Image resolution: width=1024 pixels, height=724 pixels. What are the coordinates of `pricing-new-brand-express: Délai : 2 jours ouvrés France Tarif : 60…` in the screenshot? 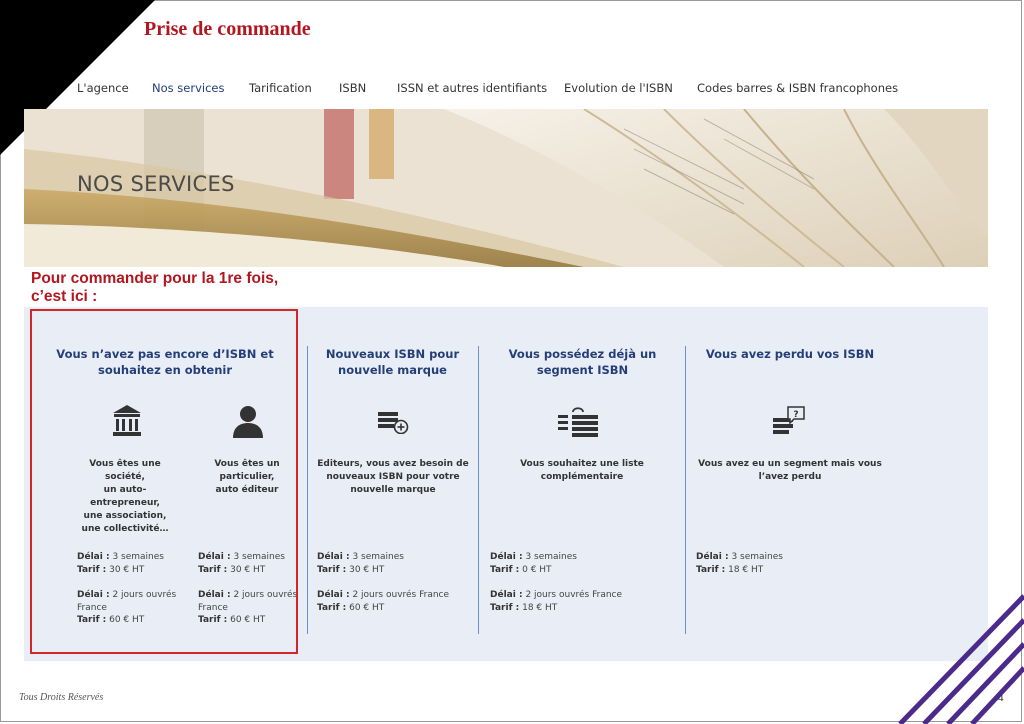 It's located at (383, 601).